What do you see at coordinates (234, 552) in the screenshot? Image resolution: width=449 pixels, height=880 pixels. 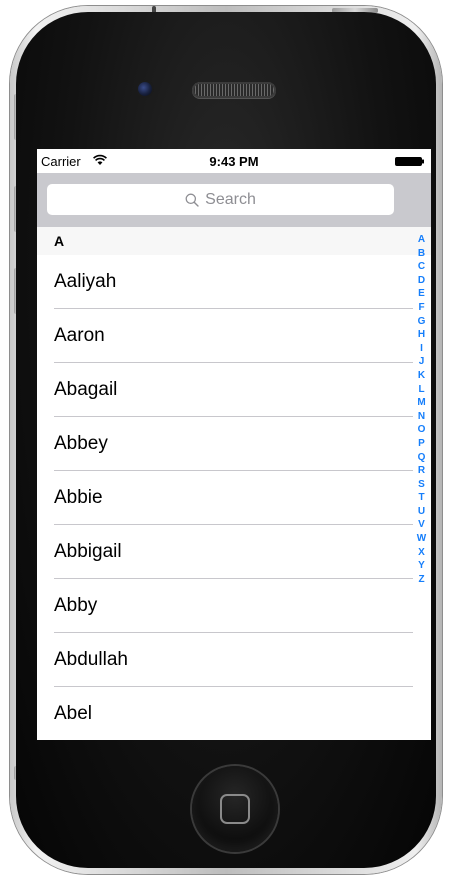 I see `list-item: Abbigail` at bounding box center [234, 552].